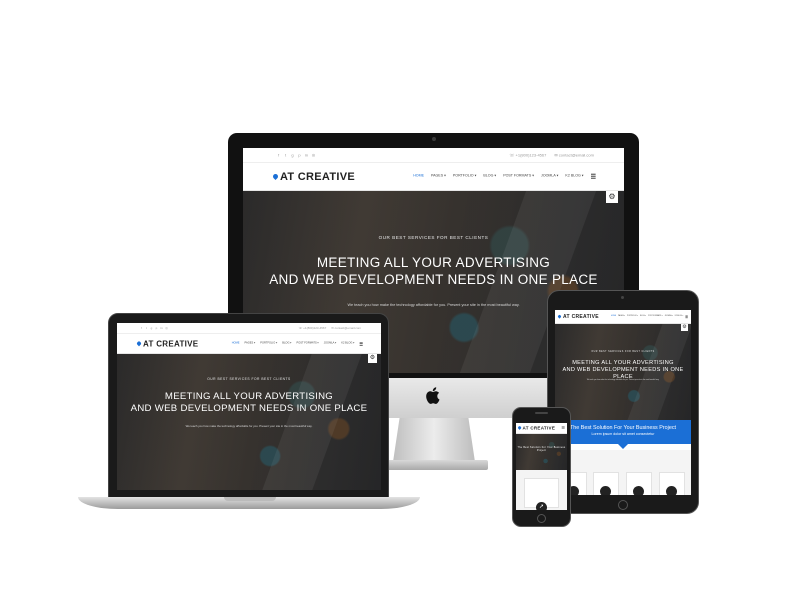  Describe the element at coordinates (292, 155) in the screenshot. I see `google-plus-icon: g` at that location.